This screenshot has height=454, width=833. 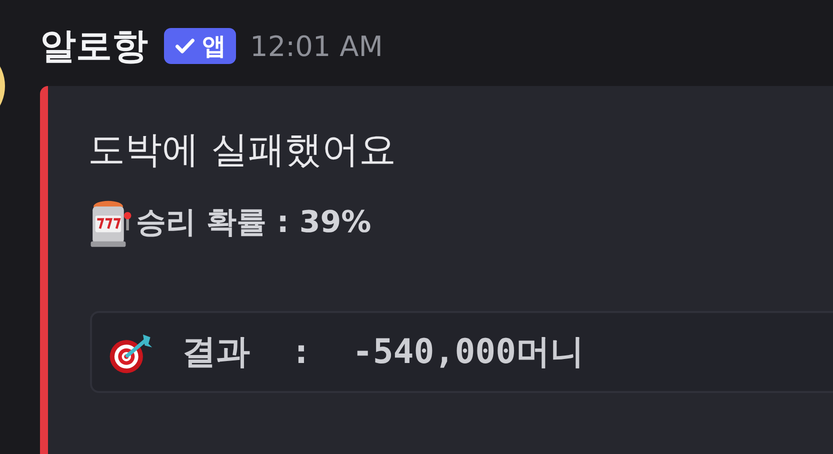 I want to click on result-code-text: 결과 : -540,000머니, so click(x=383, y=352).